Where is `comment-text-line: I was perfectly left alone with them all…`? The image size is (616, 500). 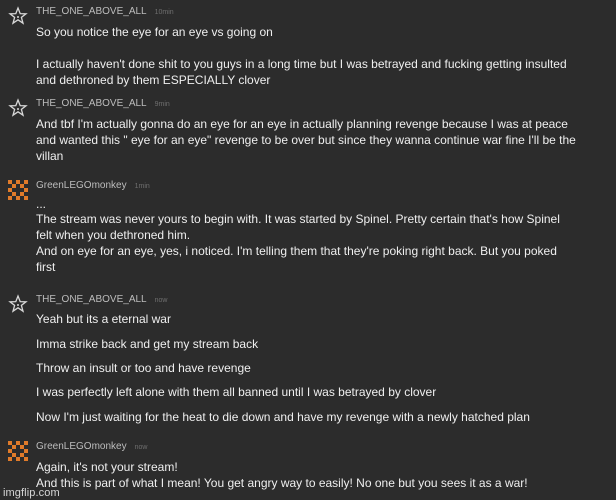
comment-text-line: I was perfectly left alone with them all… is located at coordinates (236, 392).